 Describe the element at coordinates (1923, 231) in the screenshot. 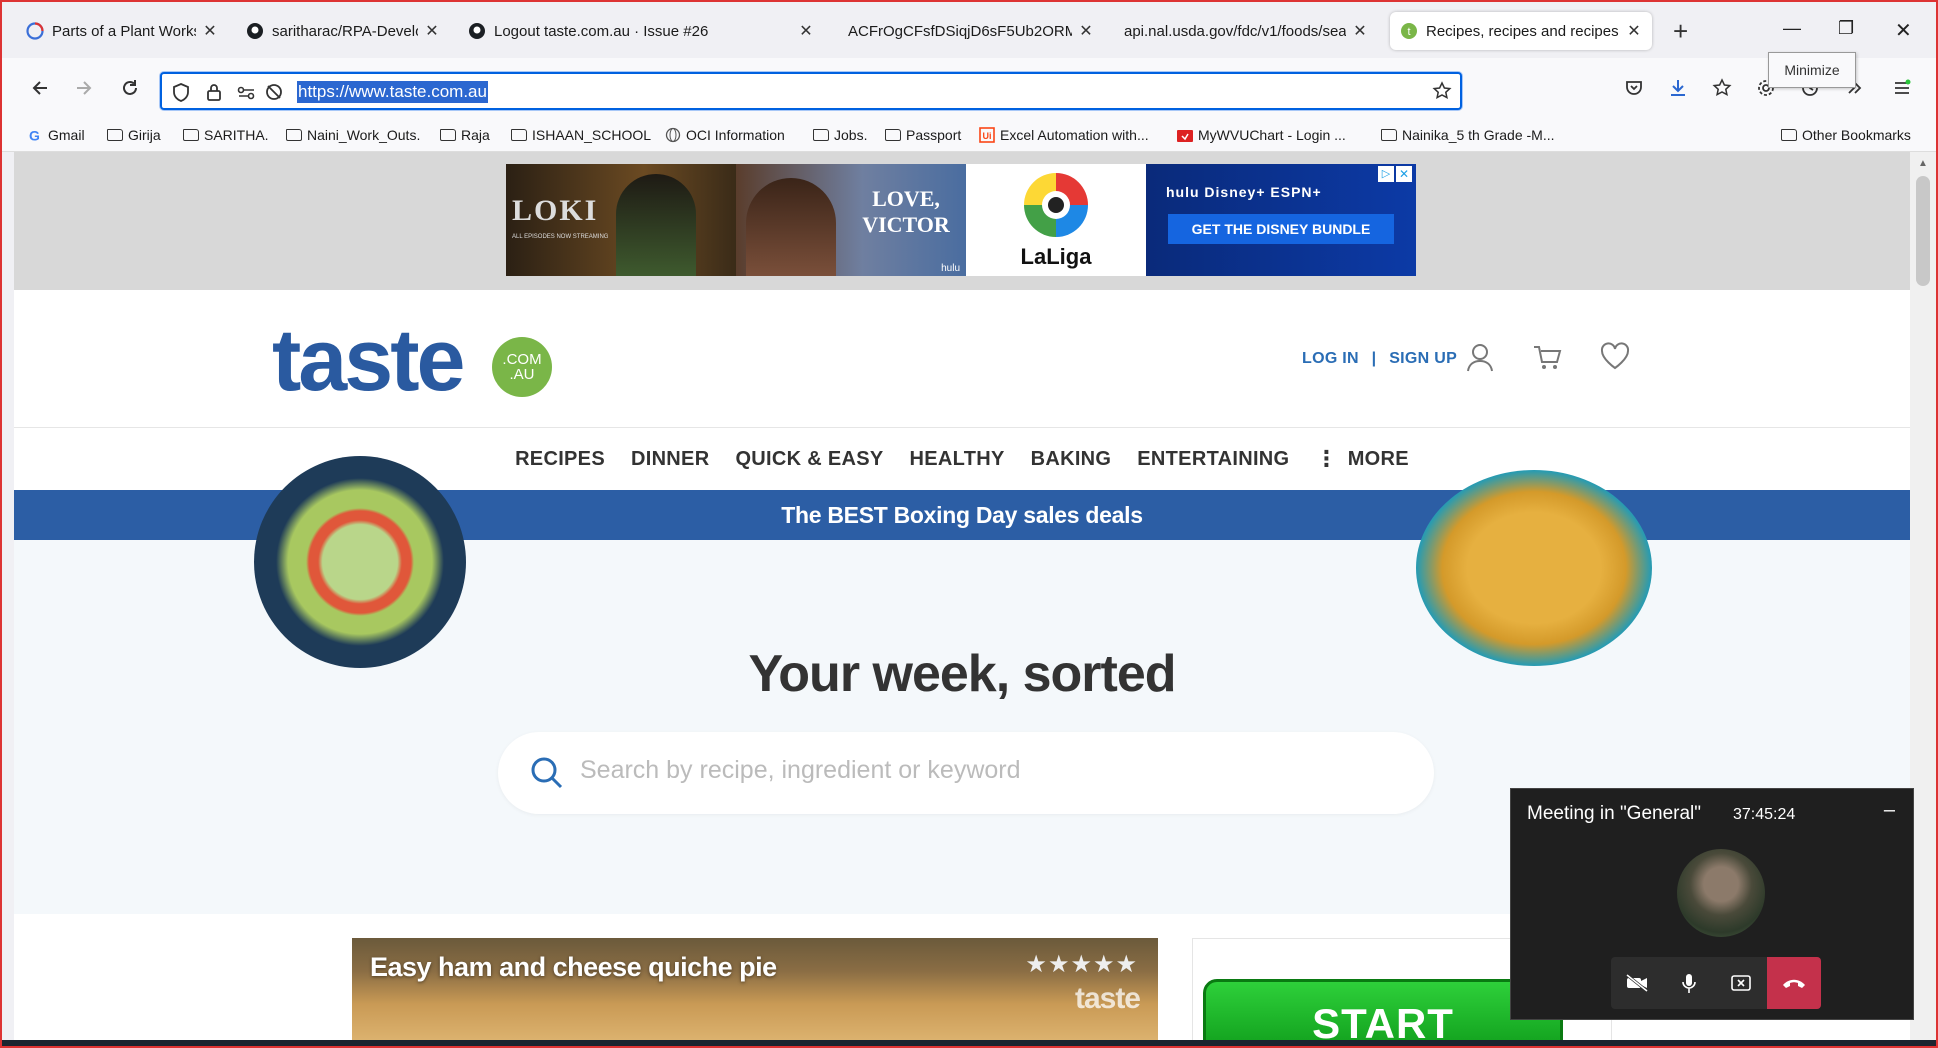

I see `scrollbar-thumb` at that location.